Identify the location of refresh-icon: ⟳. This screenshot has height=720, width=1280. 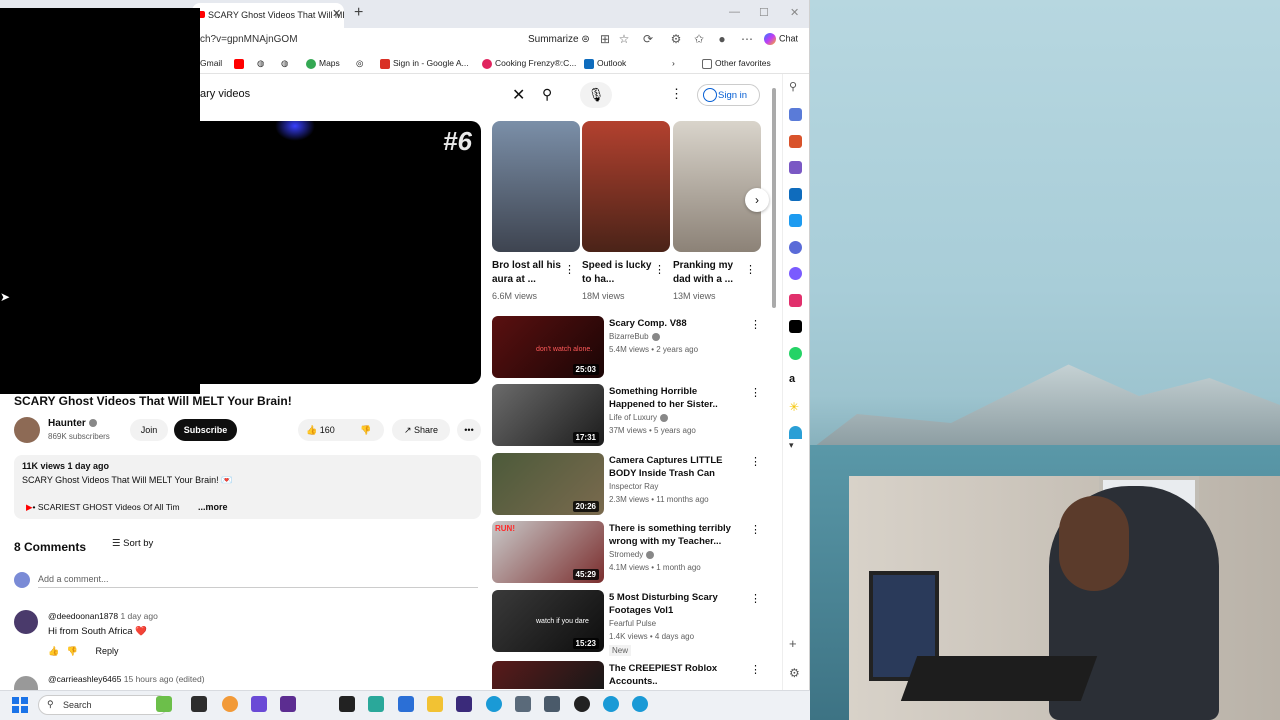
(648, 39).